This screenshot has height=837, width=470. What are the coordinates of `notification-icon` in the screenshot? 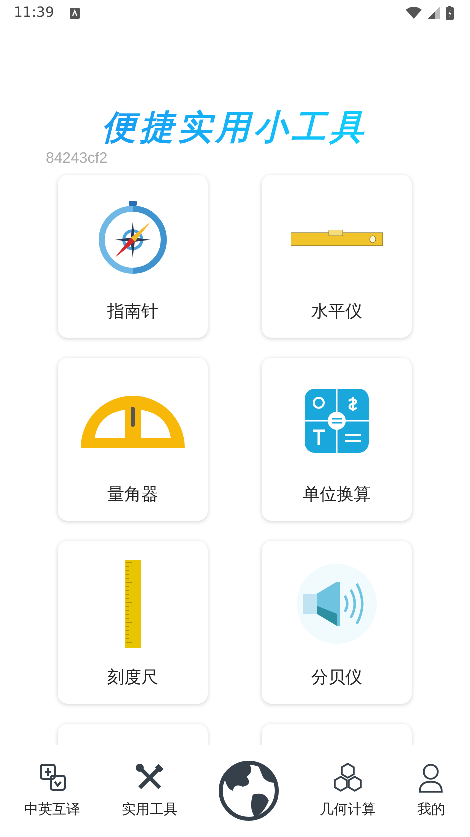 It's located at (75, 13).